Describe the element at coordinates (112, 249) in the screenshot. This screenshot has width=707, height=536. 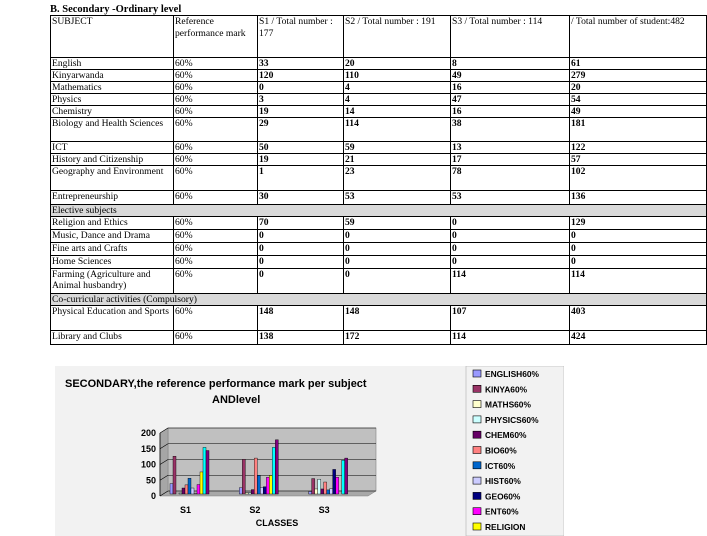
I see `cell-subject: Fine arts and Crafts` at that location.